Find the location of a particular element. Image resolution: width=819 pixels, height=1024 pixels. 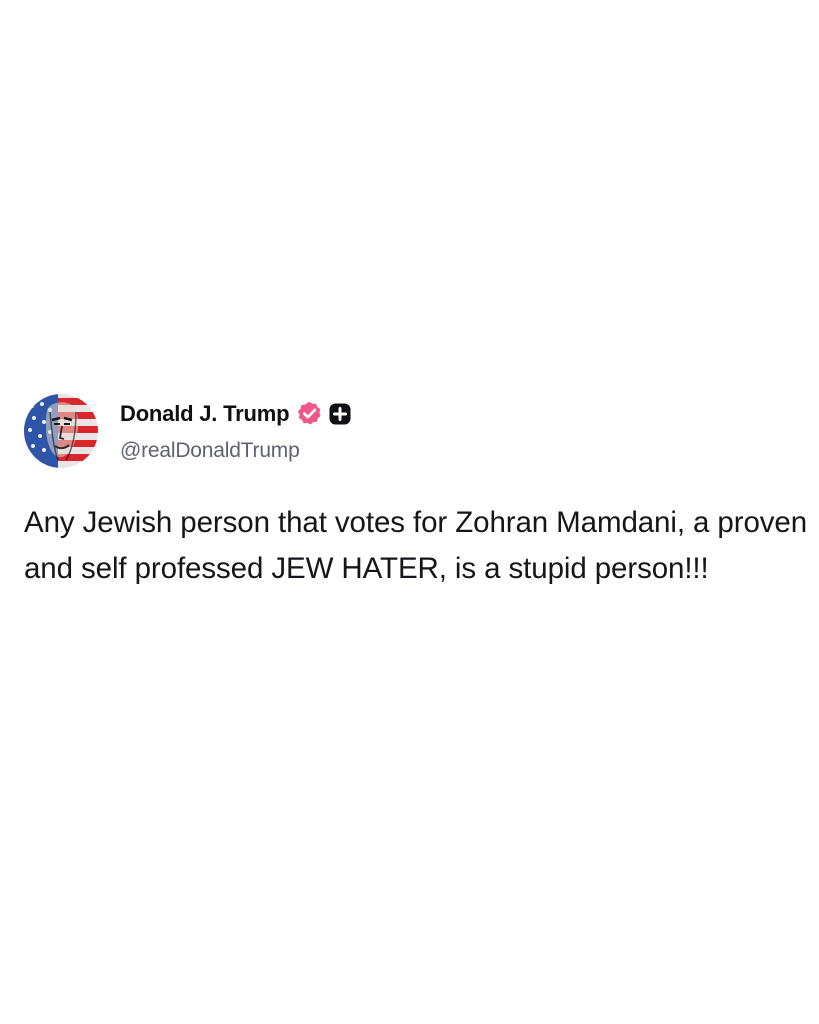

post-header: Donald J. Trump @realDonaldTrump is located at coordinates (419, 431).